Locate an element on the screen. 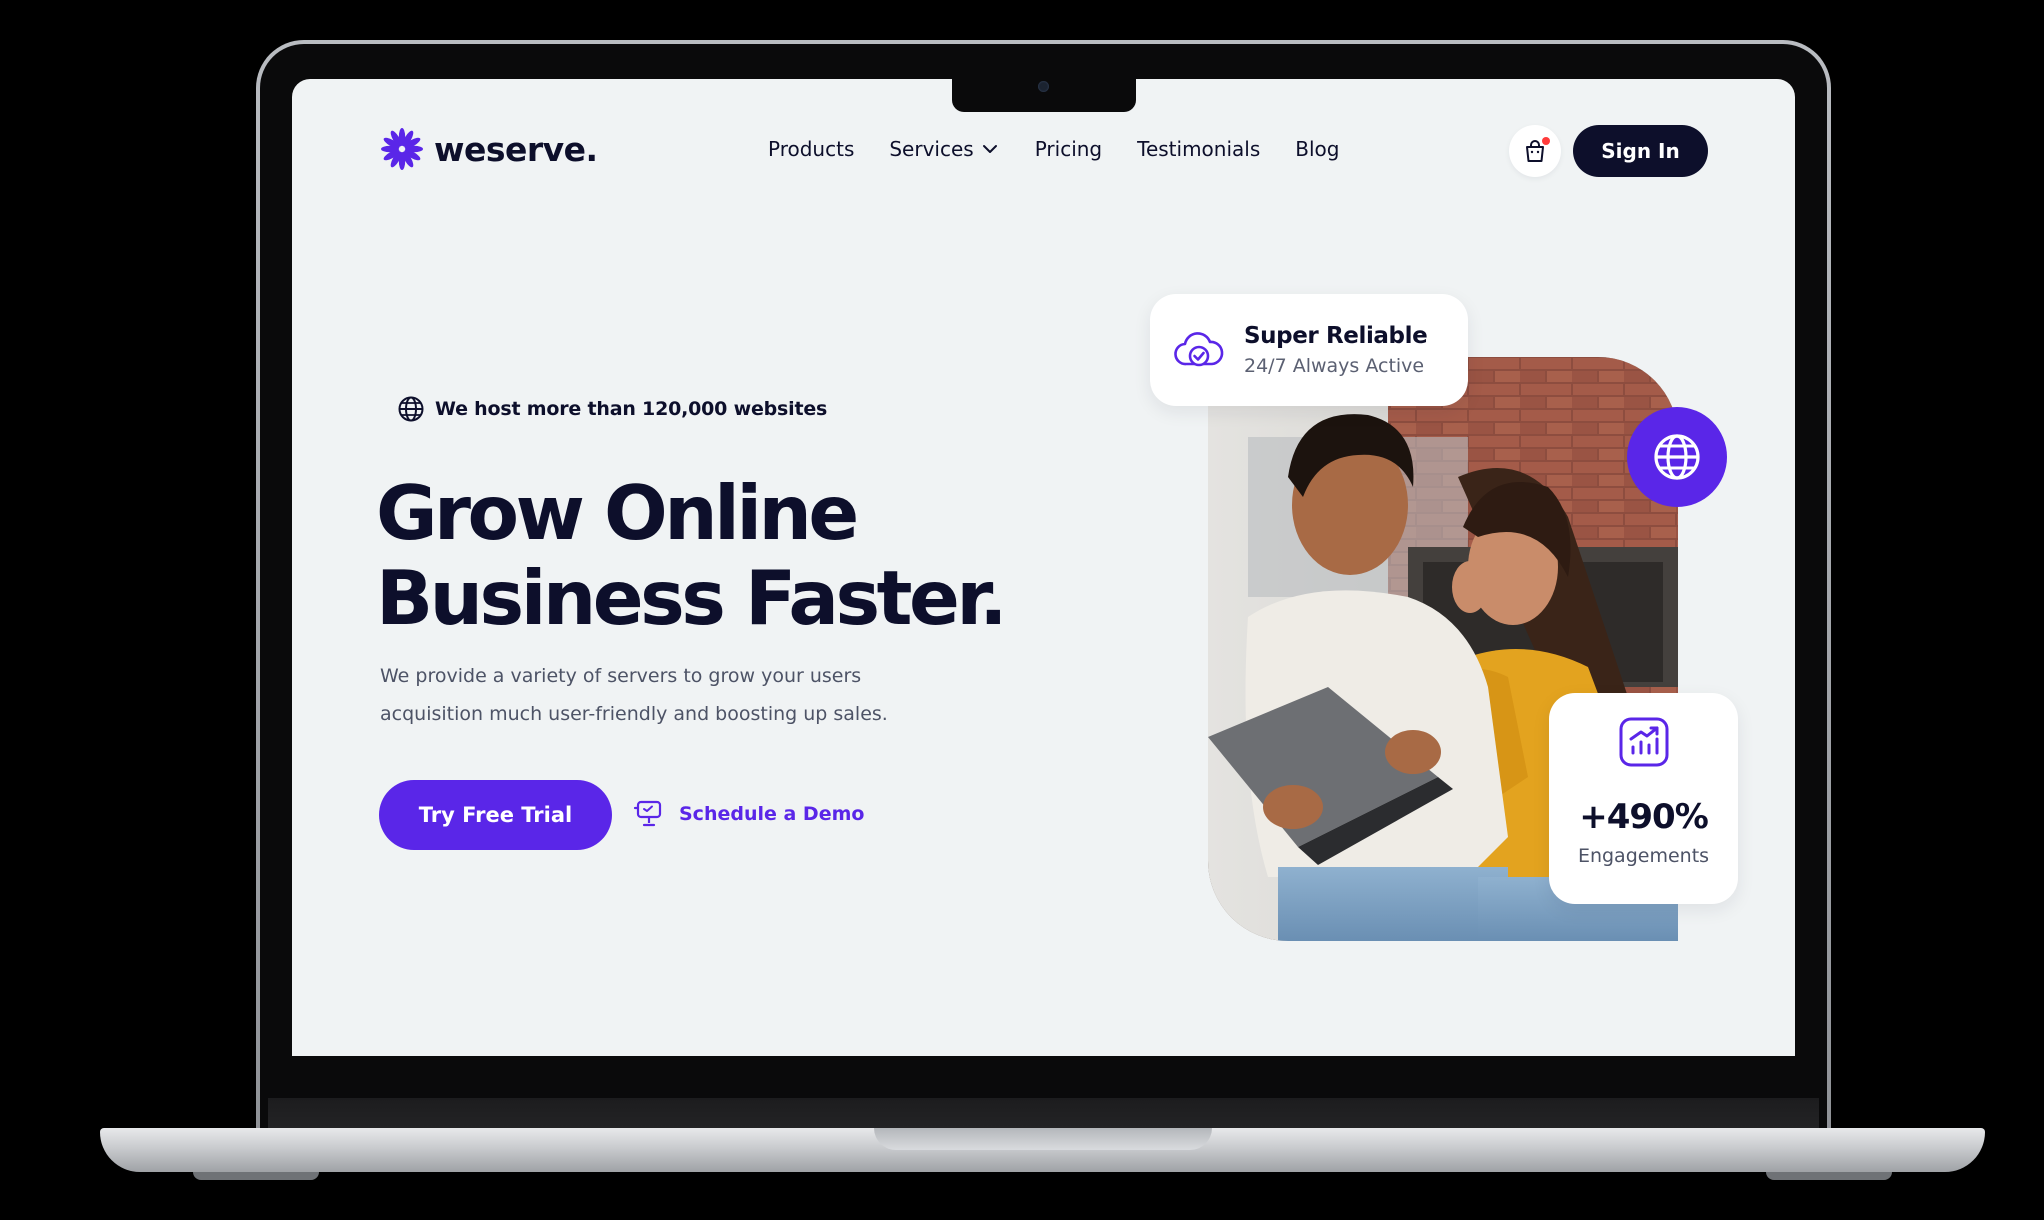  nav-item-label: Pricing is located at coordinates (1068, 149).